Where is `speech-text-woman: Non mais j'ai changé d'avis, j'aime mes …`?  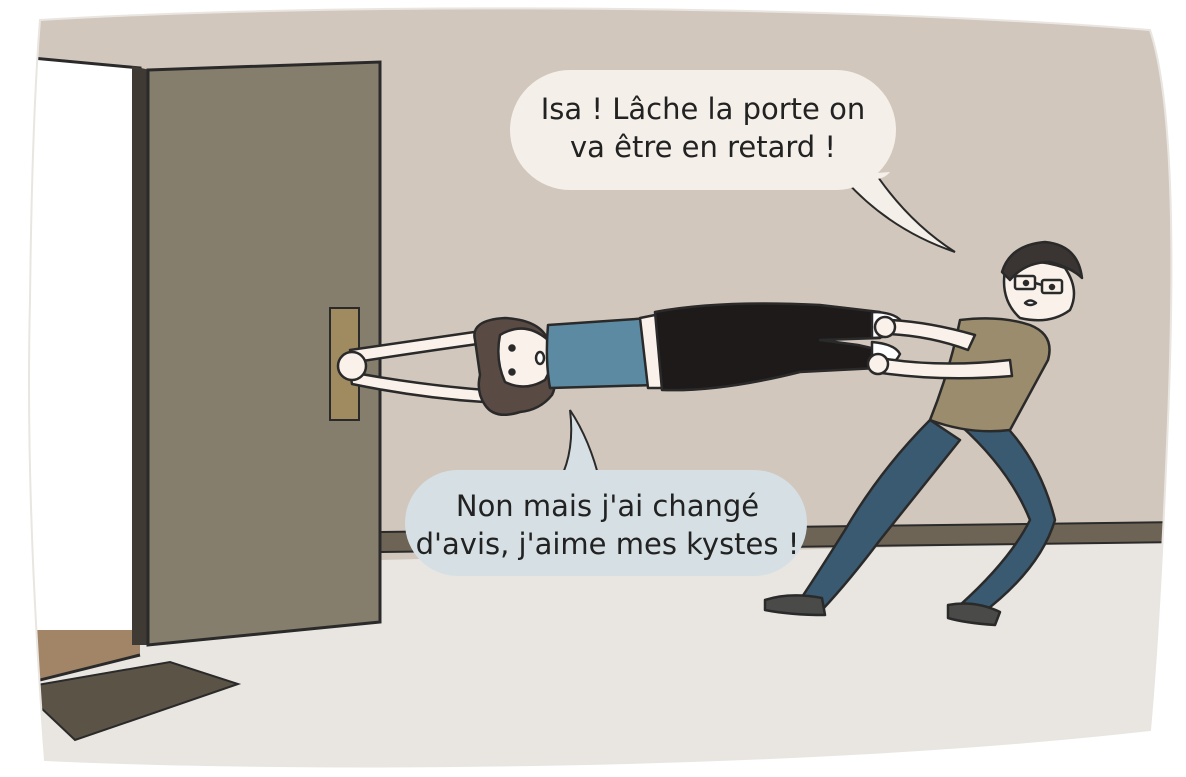 speech-text-woman: Non mais j'ai changé d'avis, j'aime mes … is located at coordinates (607, 525).